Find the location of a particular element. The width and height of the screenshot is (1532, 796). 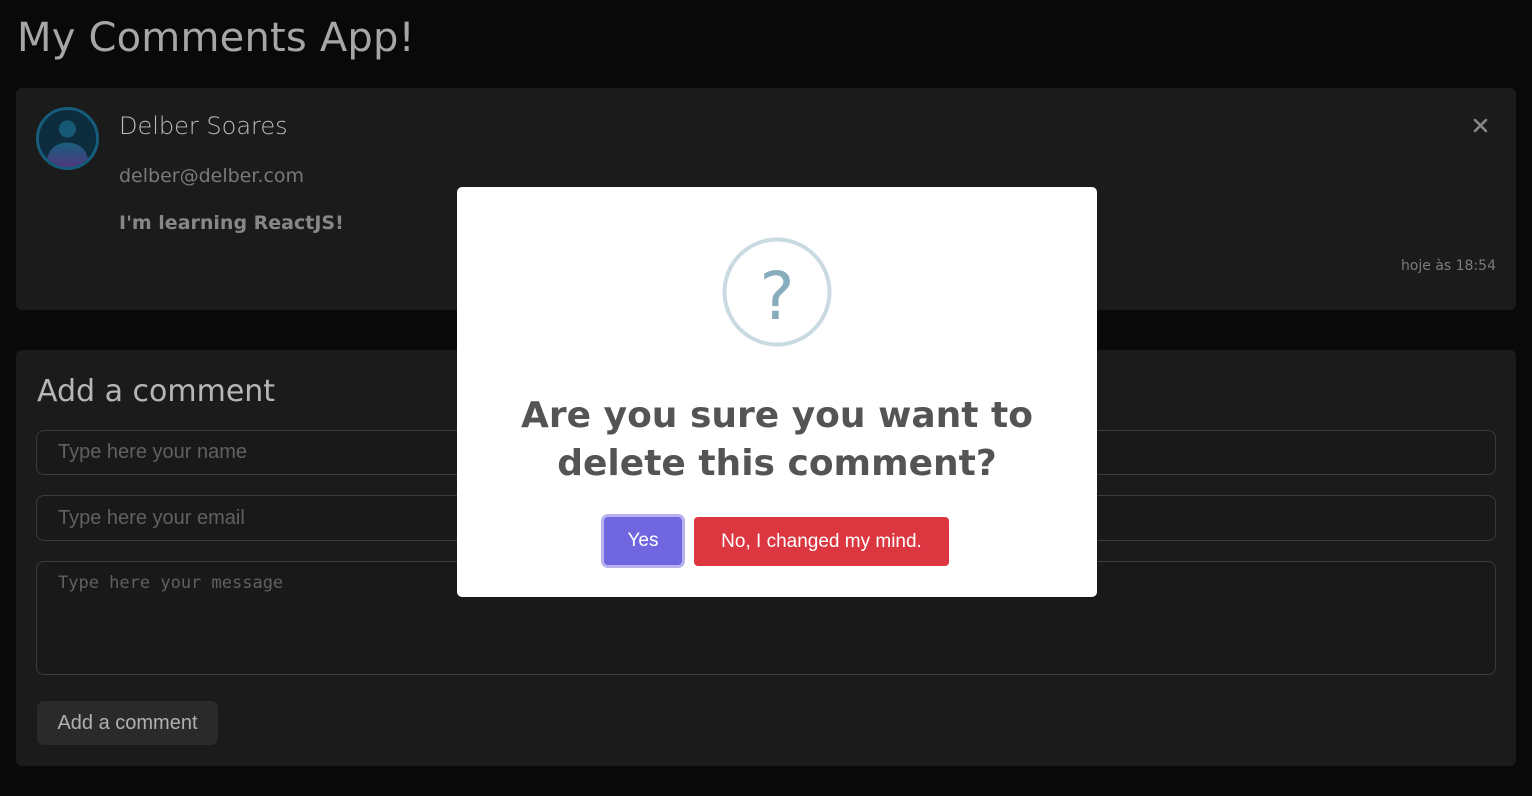

confirm-yes-button: Yes is located at coordinates (643, 541).